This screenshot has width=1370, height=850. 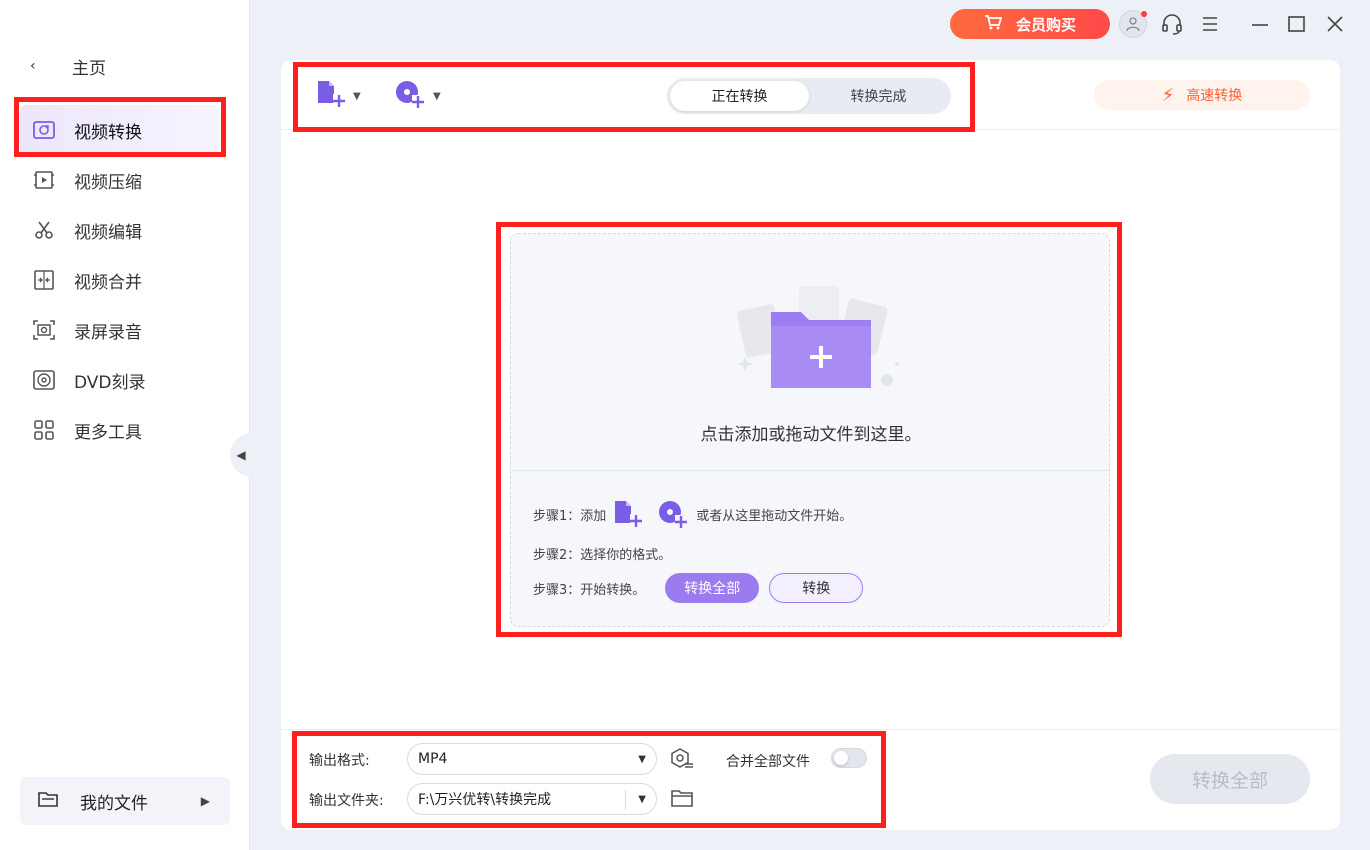 I want to click on merge-all-label: 合并全部文件, so click(x=768, y=762).